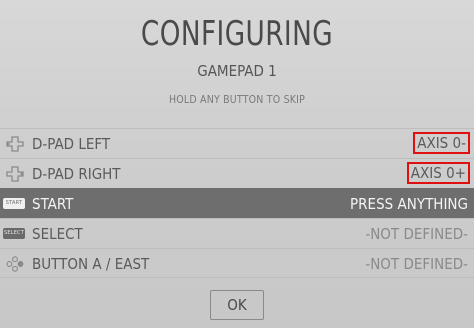 This screenshot has width=474, height=328. I want to click on mapping-label: BUTTON A / EAST, so click(91, 264).